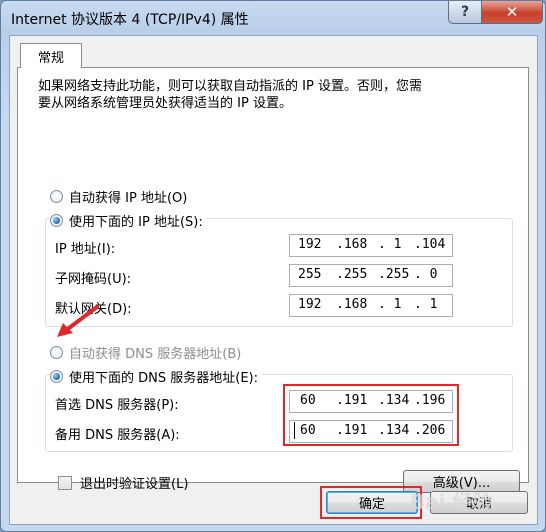 This screenshot has width=546, height=532. I want to click on octet-4: . 0, so click(426, 274).